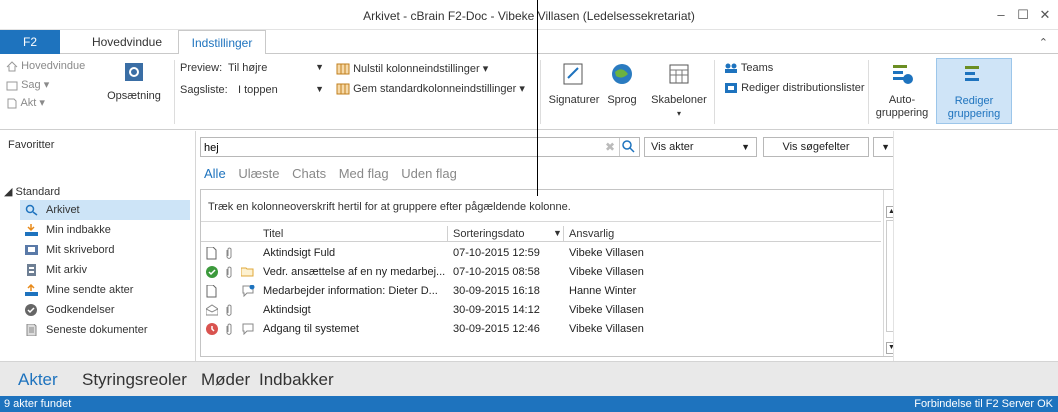 This screenshot has width=1058, height=412. I want to click on nav-akter: Akter, so click(38, 380).